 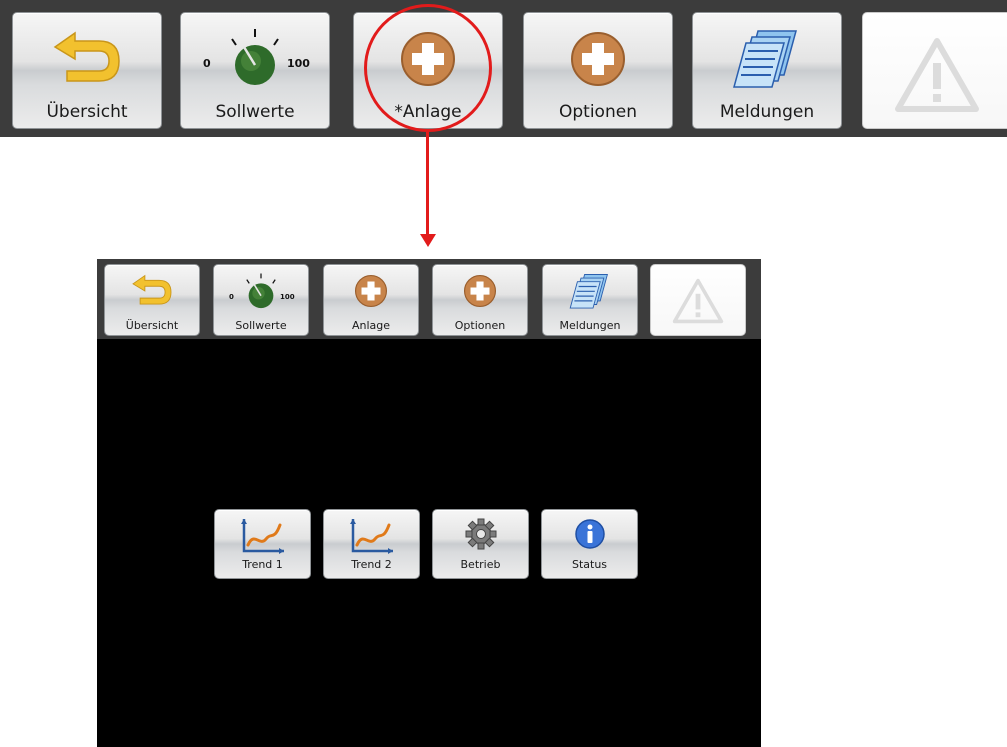 What do you see at coordinates (428, 240) in the screenshot?
I see `pointer-arrow-head` at bounding box center [428, 240].